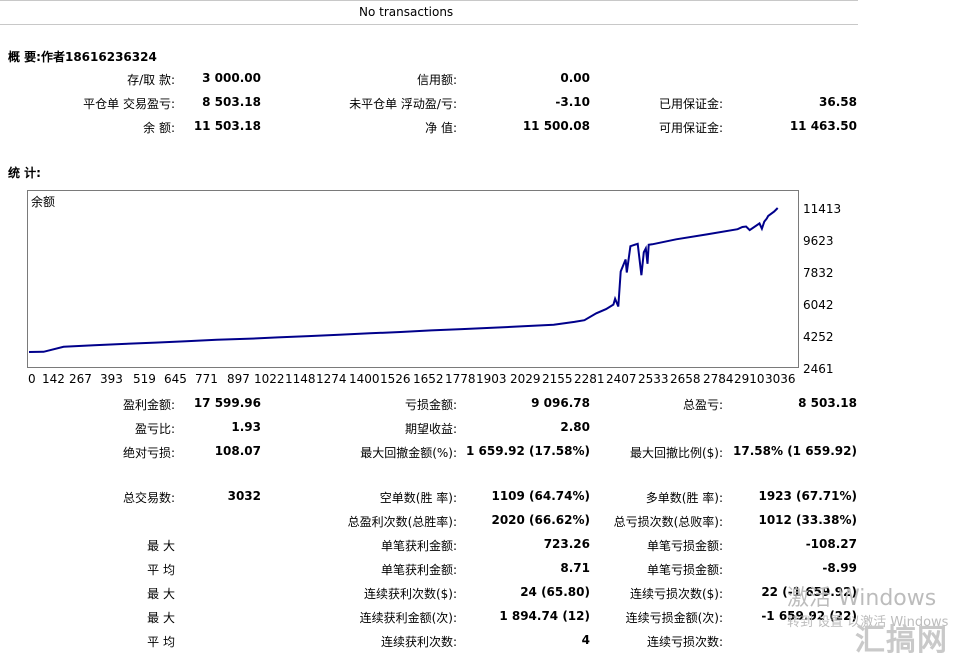 This screenshot has width=970, height=659. What do you see at coordinates (690, 128) in the screenshot?
I see `summary-label: 可用保证金:` at bounding box center [690, 128].